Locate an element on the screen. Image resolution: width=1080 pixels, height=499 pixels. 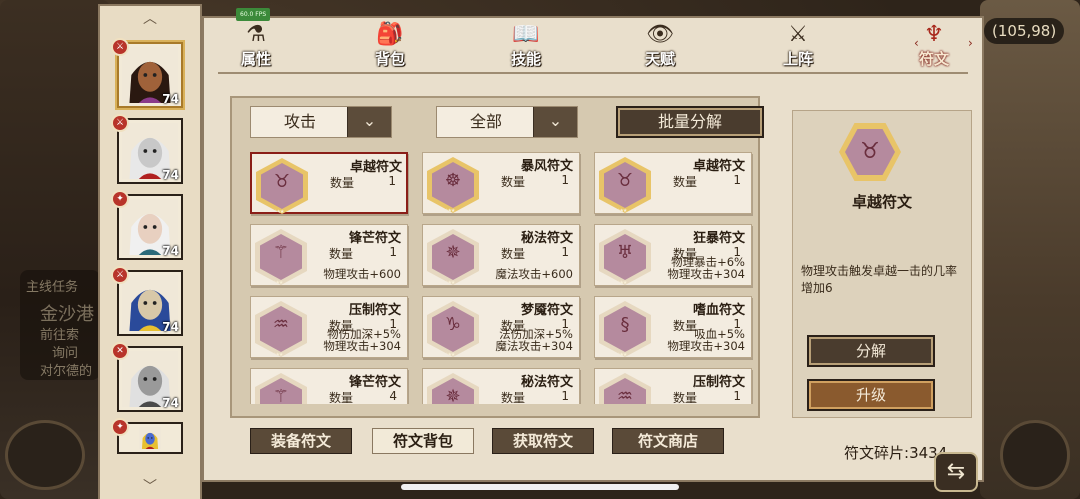
tab-attributes: ⚗ 属性 is located at coordinates (256, 47).